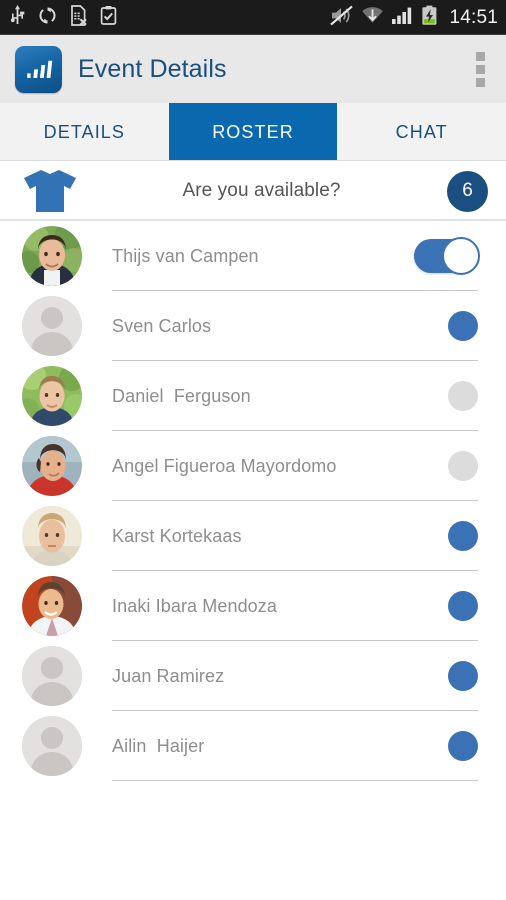 The width and height of the screenshot is (506, 900). Describe the element at coordinates (108, 17) in the screenshot. I see `clipboard-check-icon` at that location.